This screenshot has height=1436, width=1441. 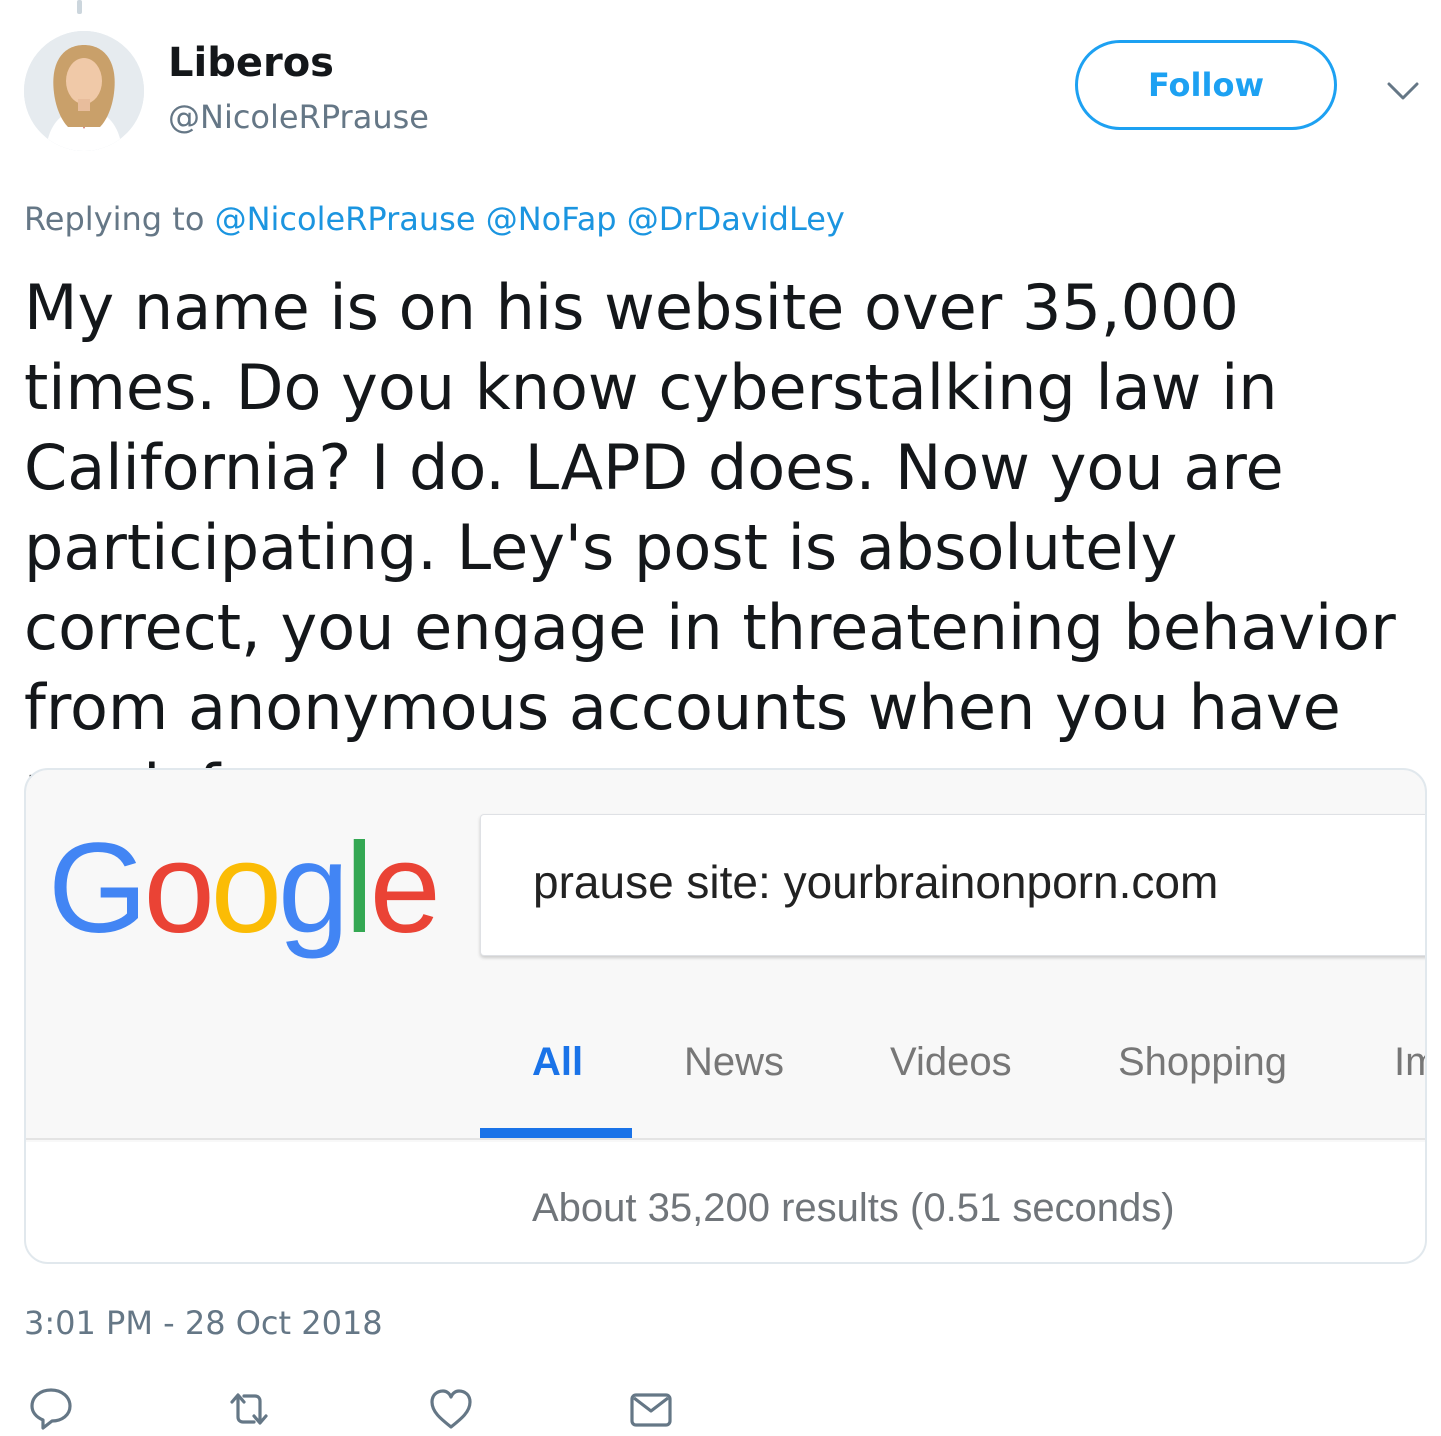 What do you see at coordinates (451, 1409) in the screenshot?
I see `like-icon` at bounding box center [451, 1409].